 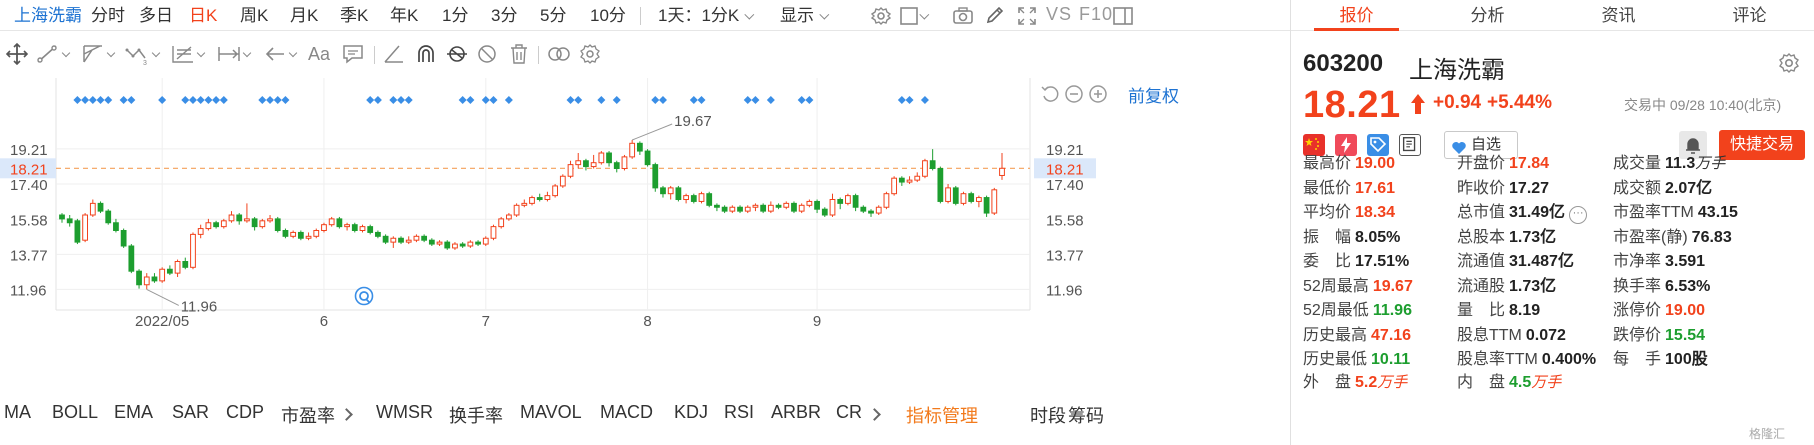 I want to click on indicator-boll: BOLL, so click(x=75, y=412).